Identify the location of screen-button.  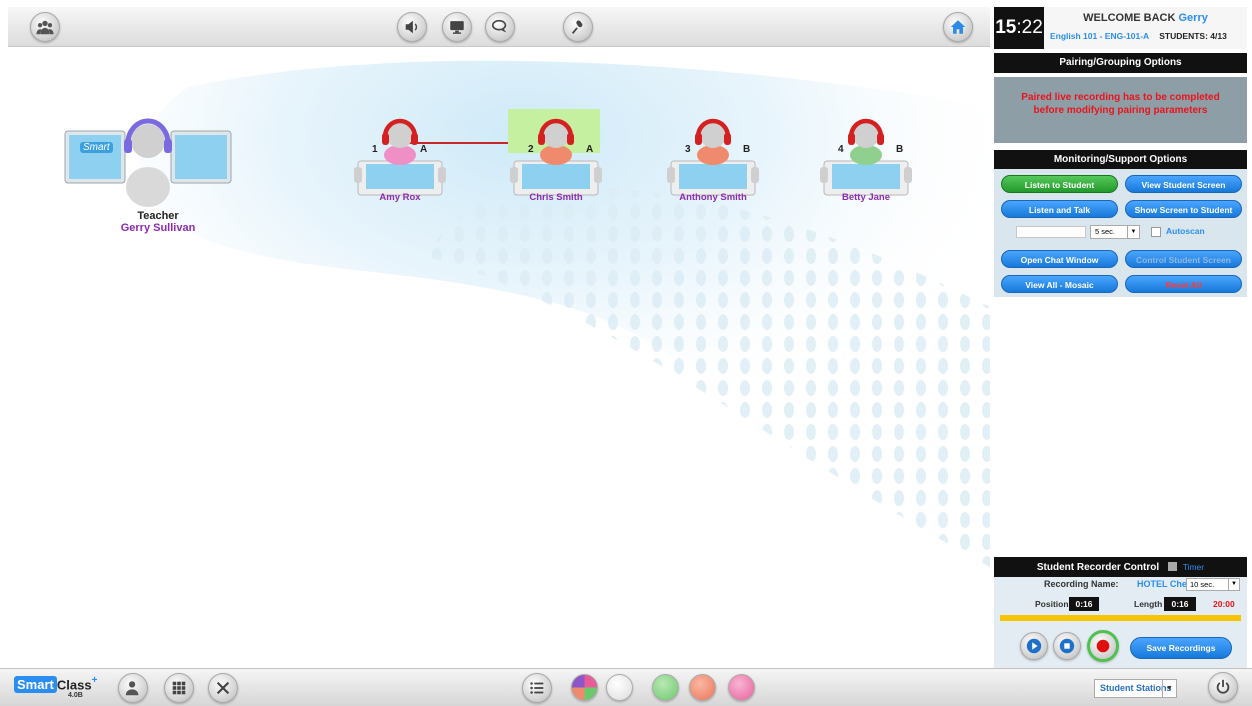
(457, 27).